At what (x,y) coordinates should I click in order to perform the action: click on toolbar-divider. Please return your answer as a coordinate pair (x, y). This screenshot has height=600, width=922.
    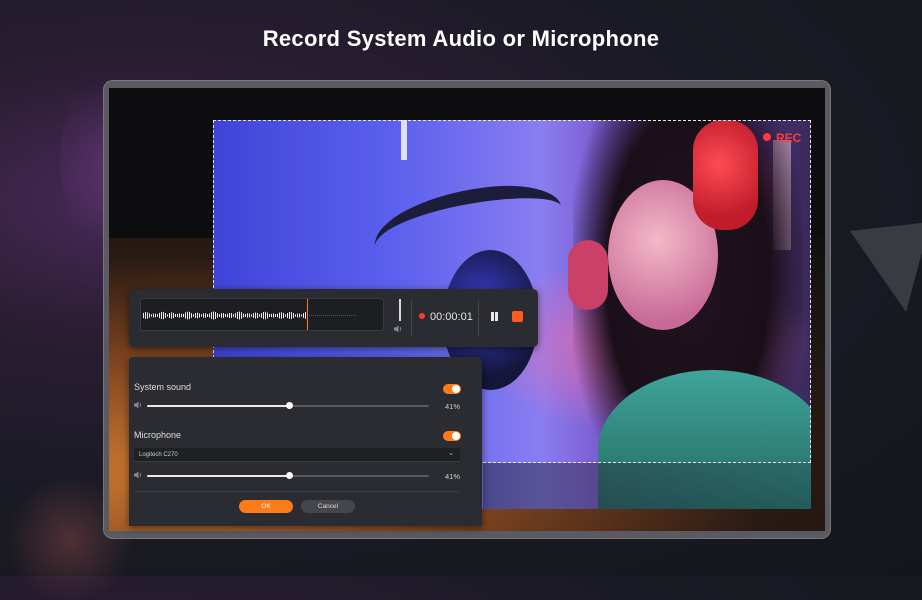
    Looking at the image, I should click on (411, 318).